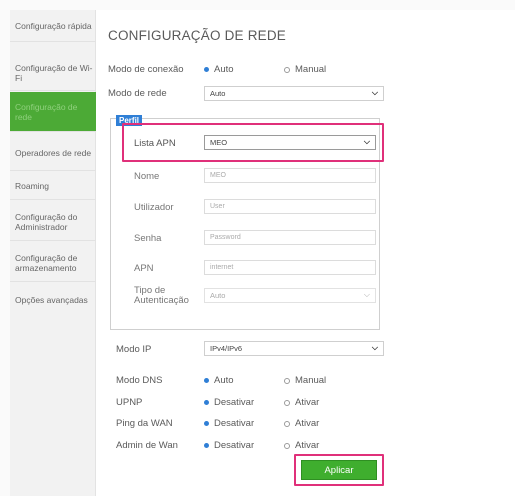  I want to click on sidebar-item-label: Opções avançadas, so click(51, 300).